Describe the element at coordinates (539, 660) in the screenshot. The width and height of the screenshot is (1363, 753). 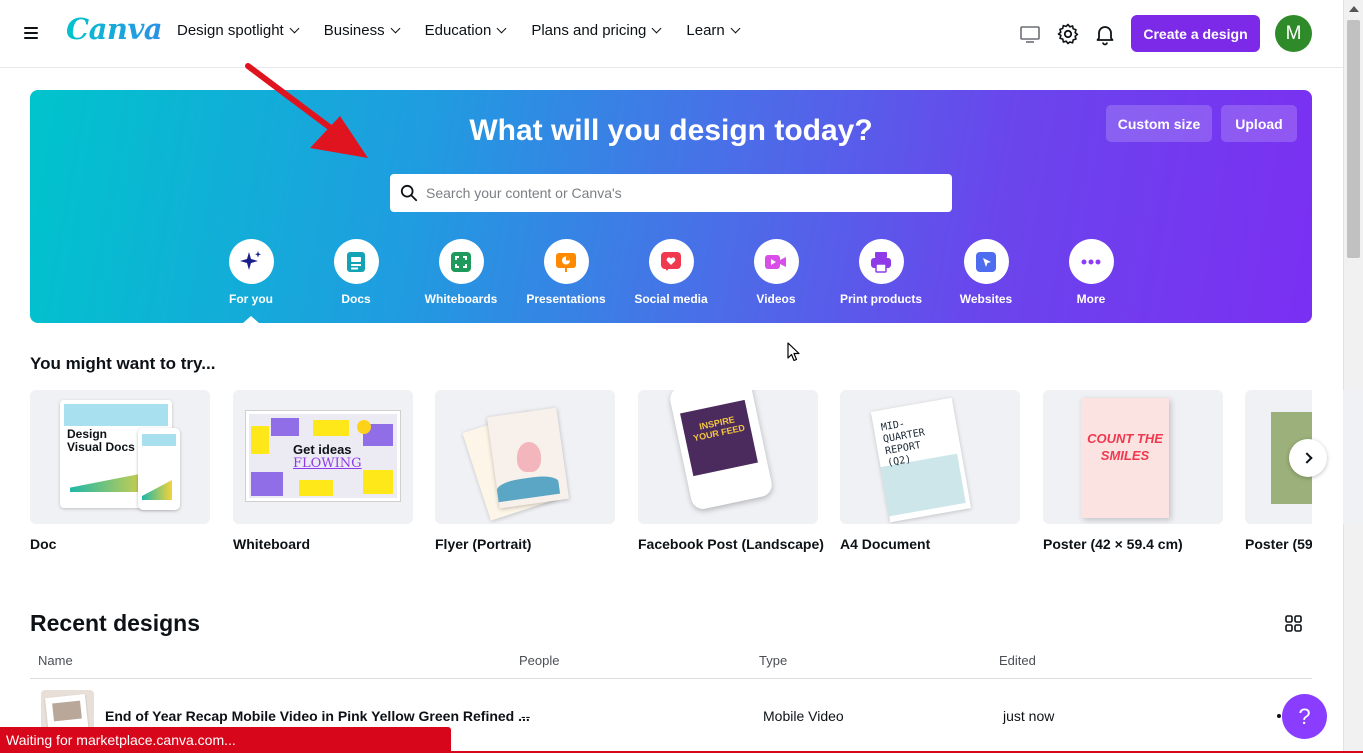
I see `column-header-people: People` at that location.